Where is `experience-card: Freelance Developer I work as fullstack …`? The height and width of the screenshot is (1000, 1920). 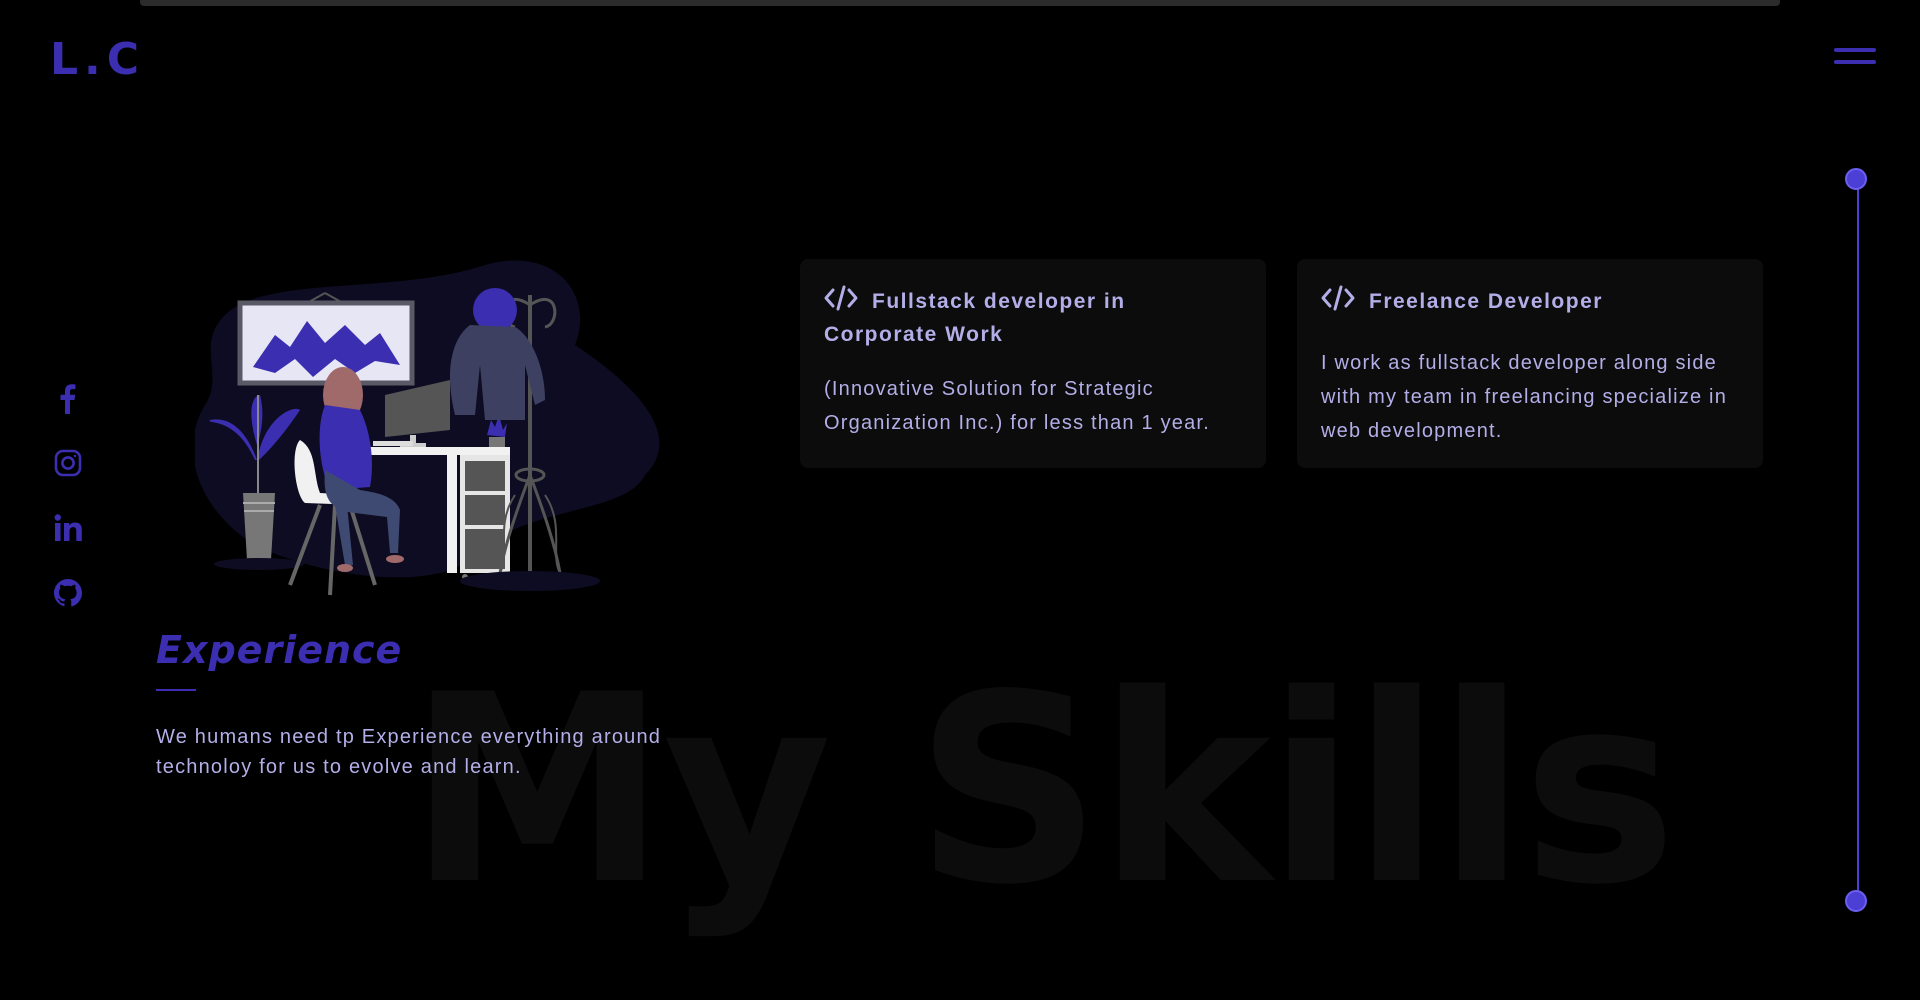
experience-card: Freelance Developer I work as fullstack … is located at coordinates (1530, 363).